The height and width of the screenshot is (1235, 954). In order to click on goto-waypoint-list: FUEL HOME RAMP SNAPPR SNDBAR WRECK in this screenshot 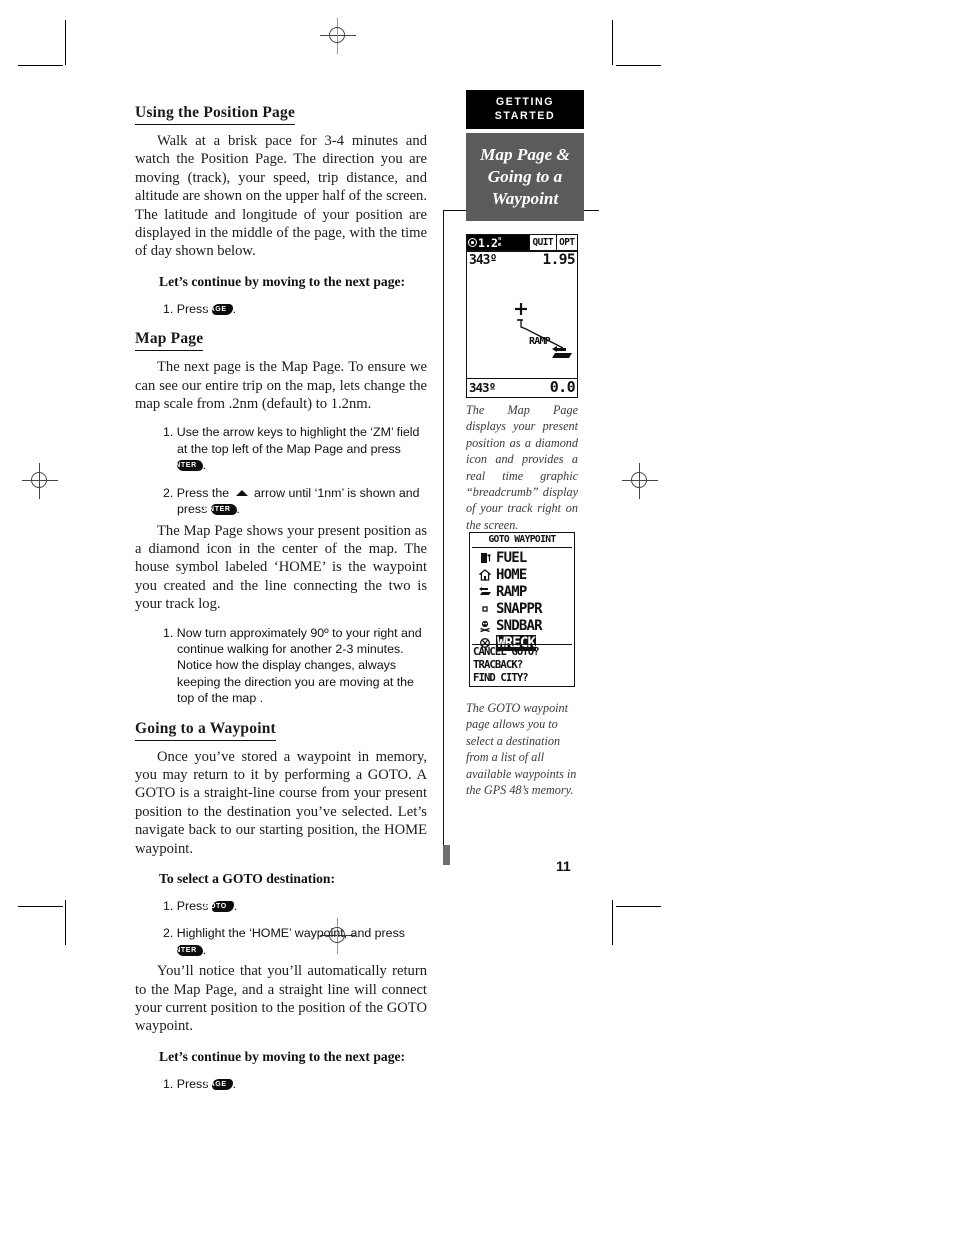, I will do `click(522, 600)`.